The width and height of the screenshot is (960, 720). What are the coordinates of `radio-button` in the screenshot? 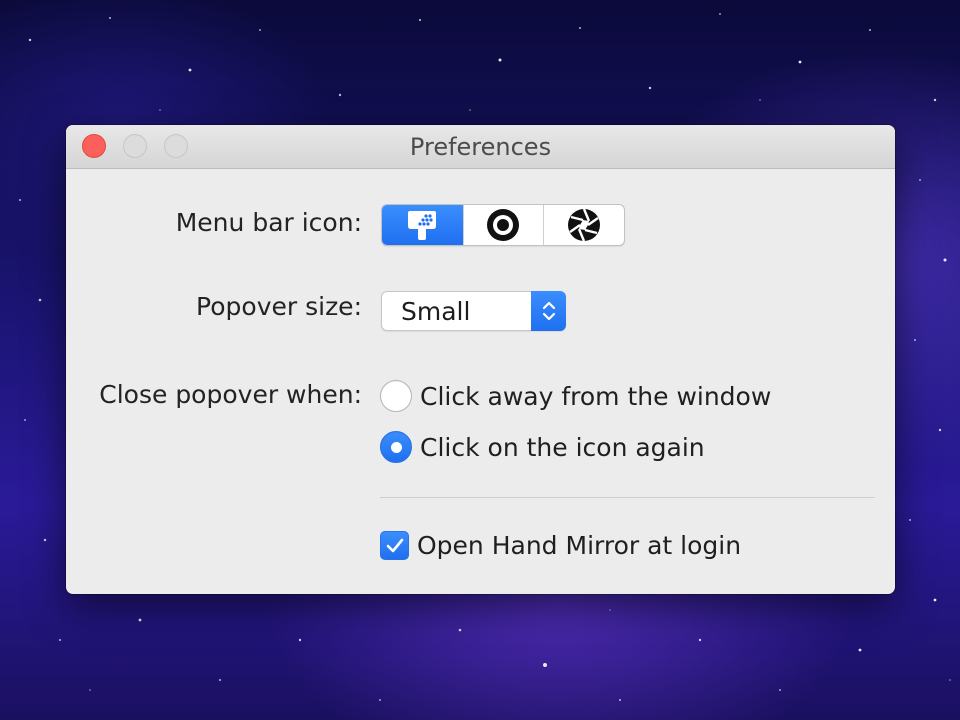 It's located at (396, 396).